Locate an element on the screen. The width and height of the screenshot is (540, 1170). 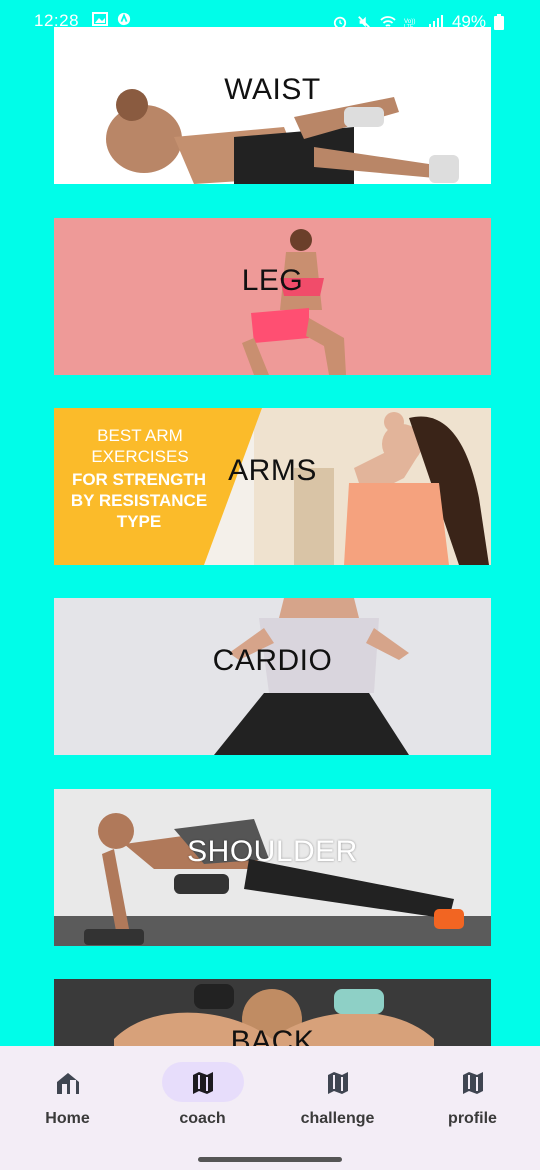
battery-percent: 49% is located at coordinates (468, 21).